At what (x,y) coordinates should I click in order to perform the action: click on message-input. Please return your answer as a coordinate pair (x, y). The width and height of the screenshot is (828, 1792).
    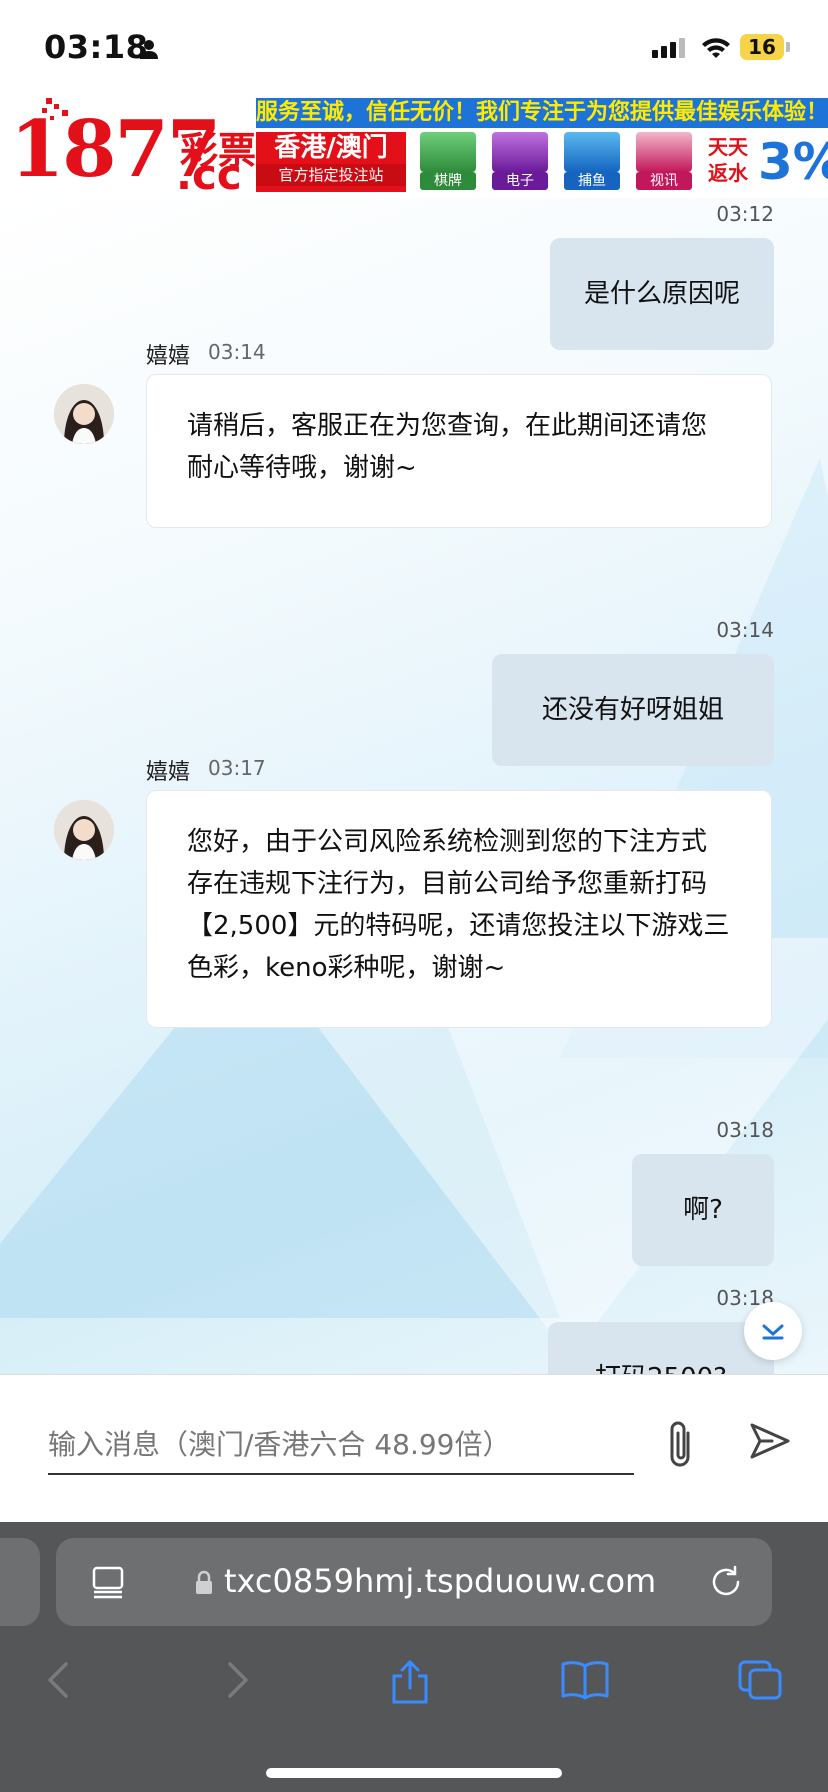
    Looking at the image, I should click on (341, 1445).